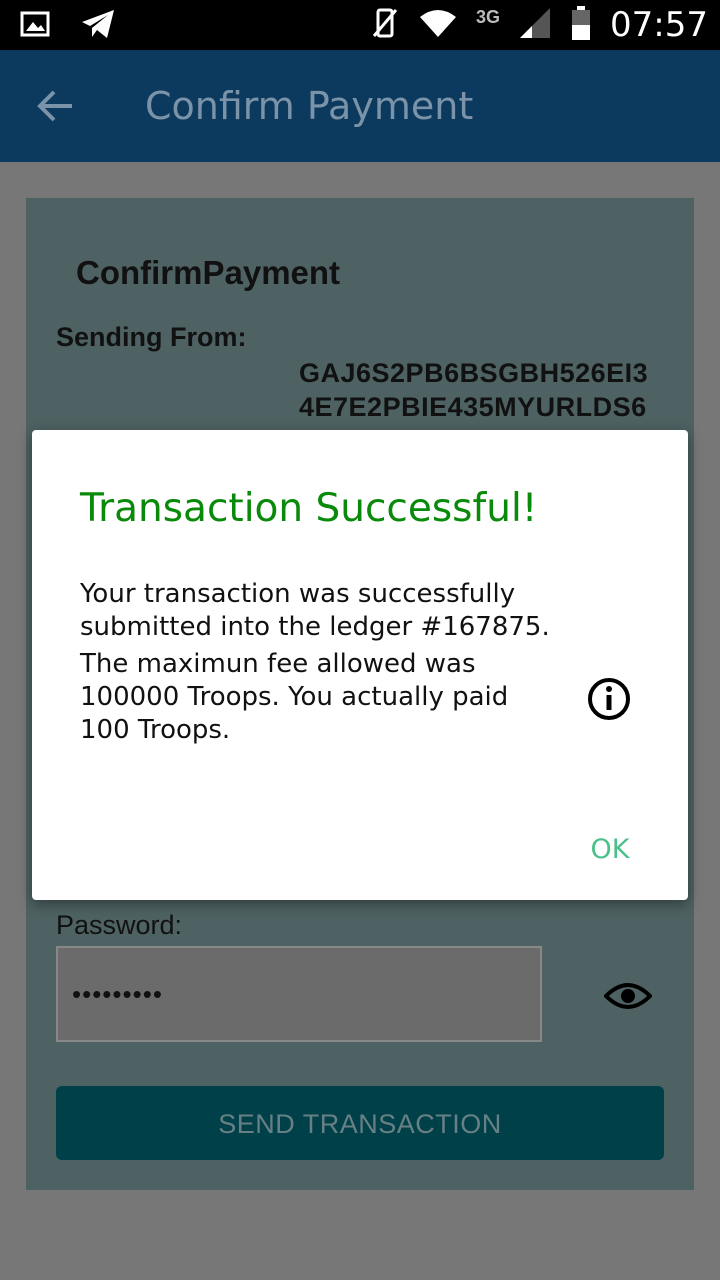  What do you see at coordinates (659, 25) in the screenshot?
I see `status-time: 07:57` at bounding box center [659, 25].